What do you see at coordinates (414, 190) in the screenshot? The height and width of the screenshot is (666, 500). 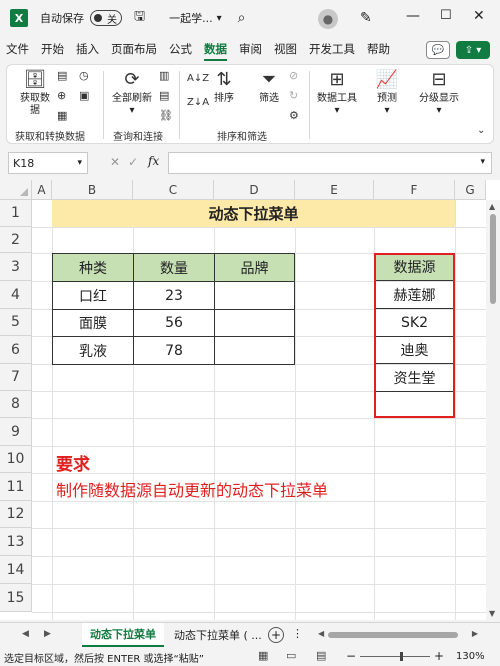 I see `column-header-f: F` at bounding box center [414, 190].